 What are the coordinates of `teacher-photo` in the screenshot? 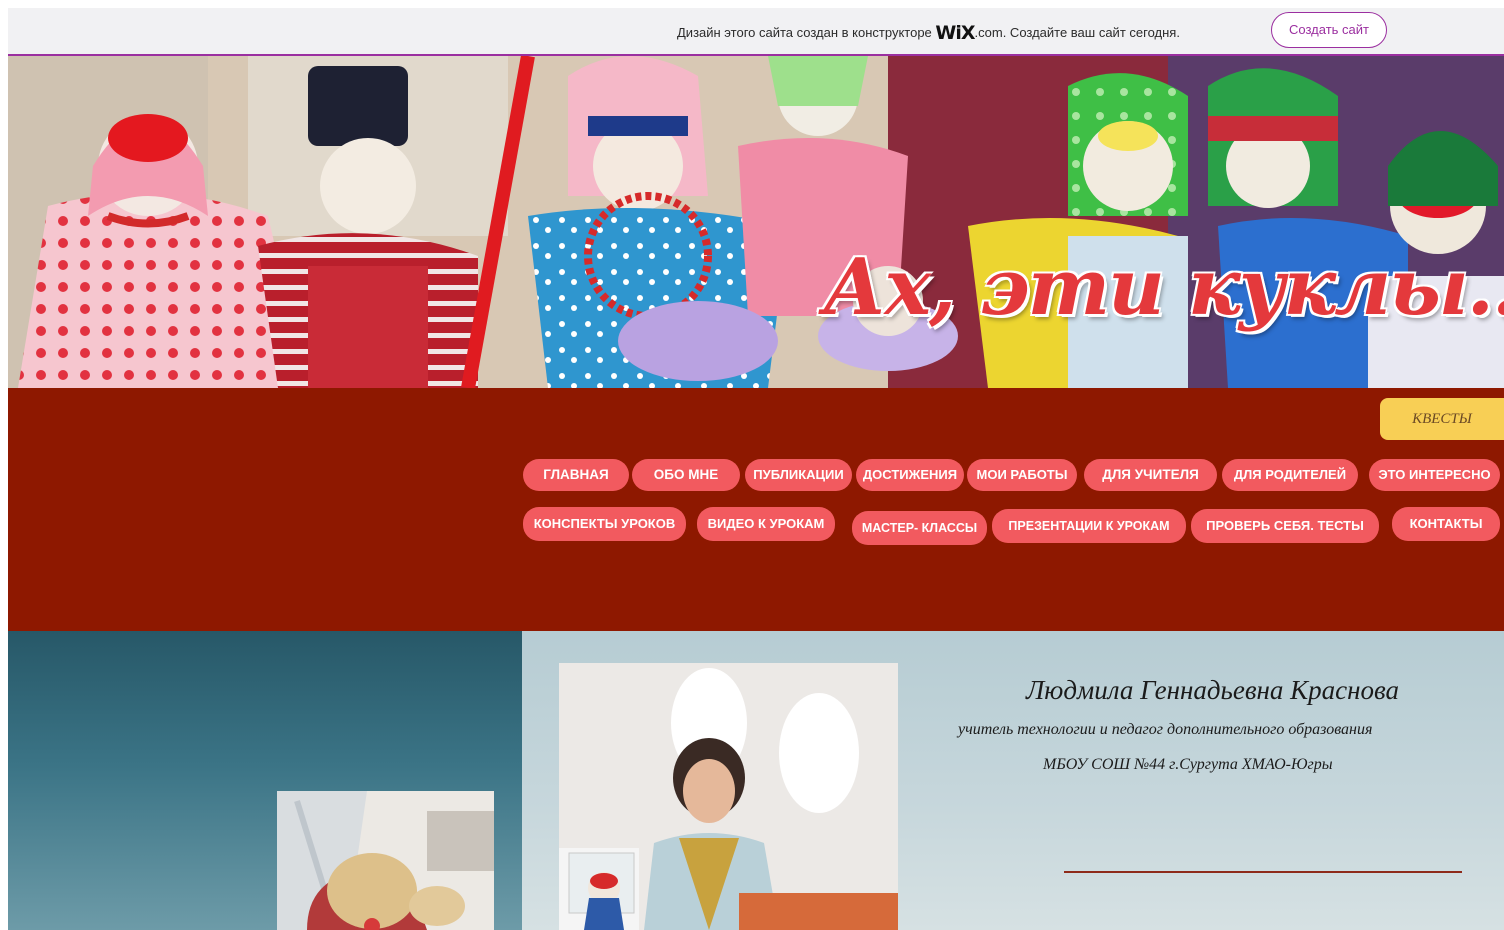 It's located at (728, 796).